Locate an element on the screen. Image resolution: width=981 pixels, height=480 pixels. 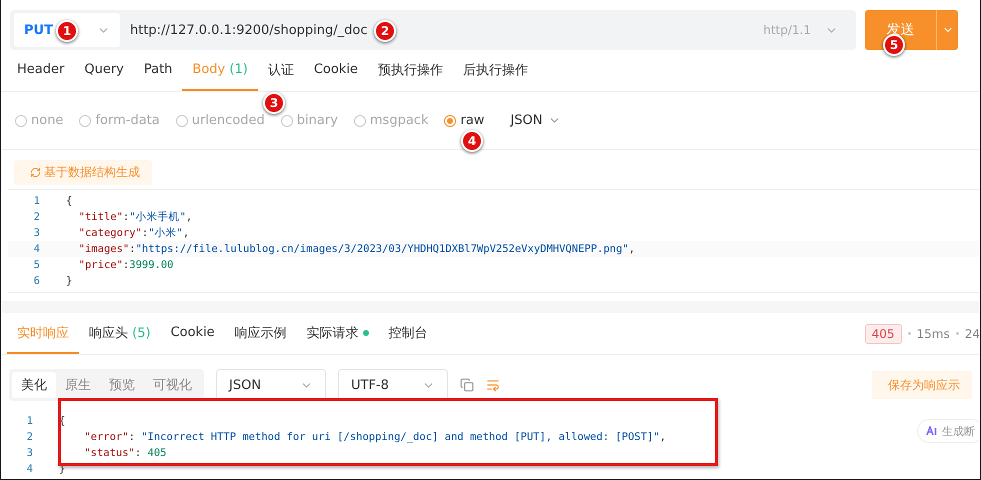
code-line: "error": "Incorrect HTTP method for uri [/shopping/_doc] and method [PUT], allowed: [POST]", is located at coordinates (374, 437).